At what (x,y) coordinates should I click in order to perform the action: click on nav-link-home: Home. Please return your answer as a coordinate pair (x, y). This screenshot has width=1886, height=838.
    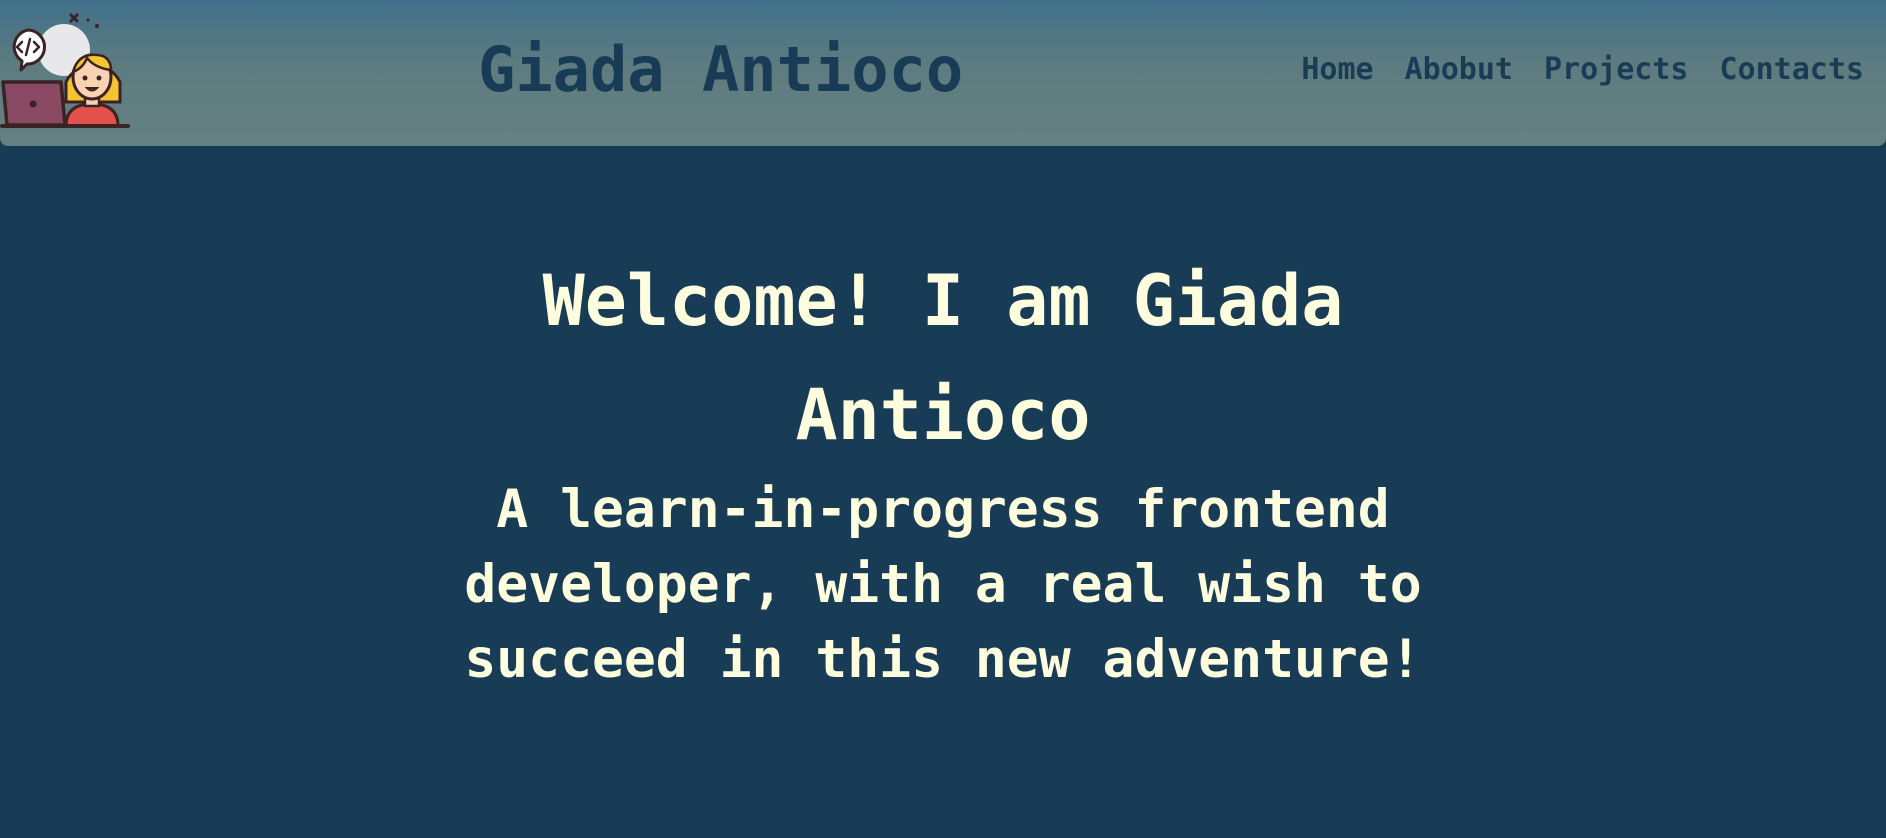
    Looking at the image, I should click on (1337, 70).